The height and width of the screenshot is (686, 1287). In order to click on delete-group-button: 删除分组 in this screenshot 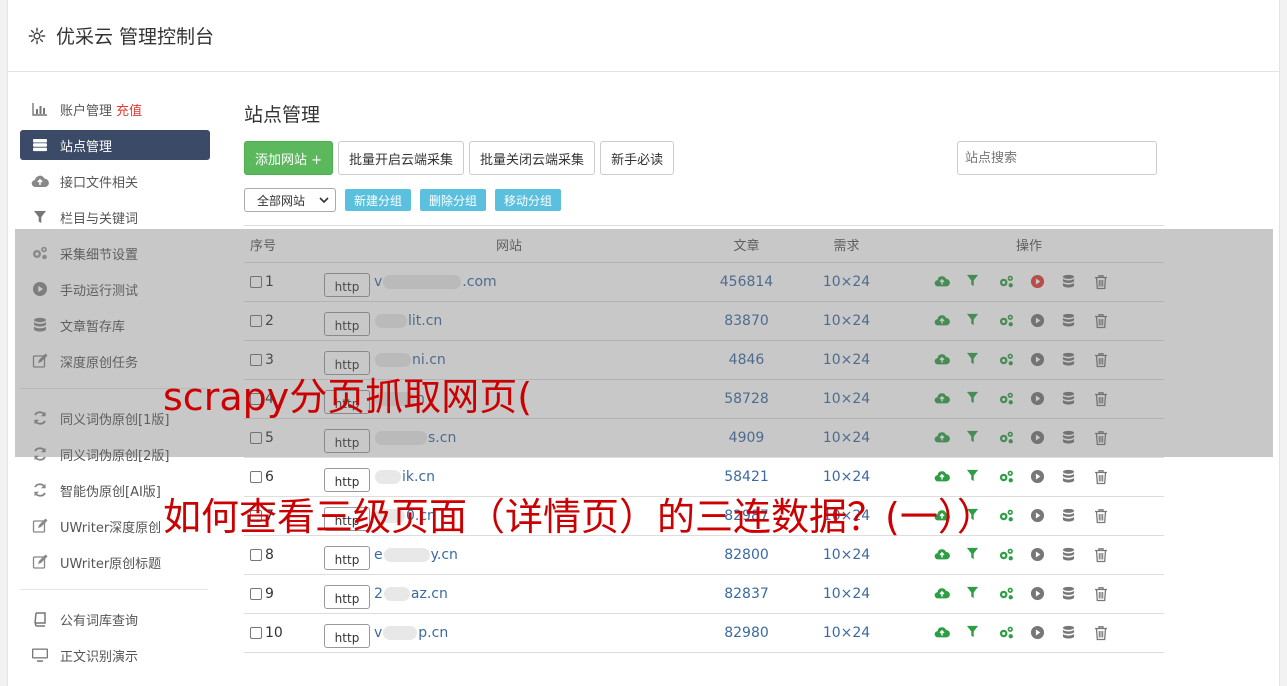, I will do `click(453, 200)`.